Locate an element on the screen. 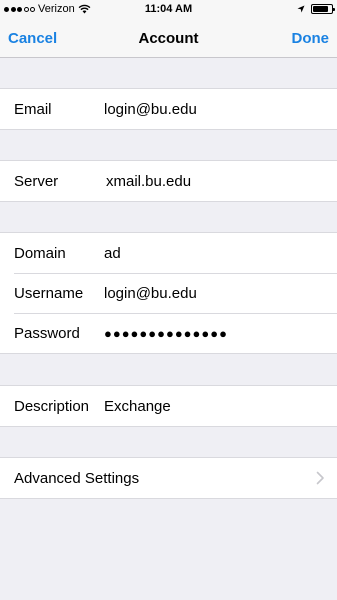 The image size is (337, 600). navigation-bar: Cancel Account Done is located at coordinates (168, 39).